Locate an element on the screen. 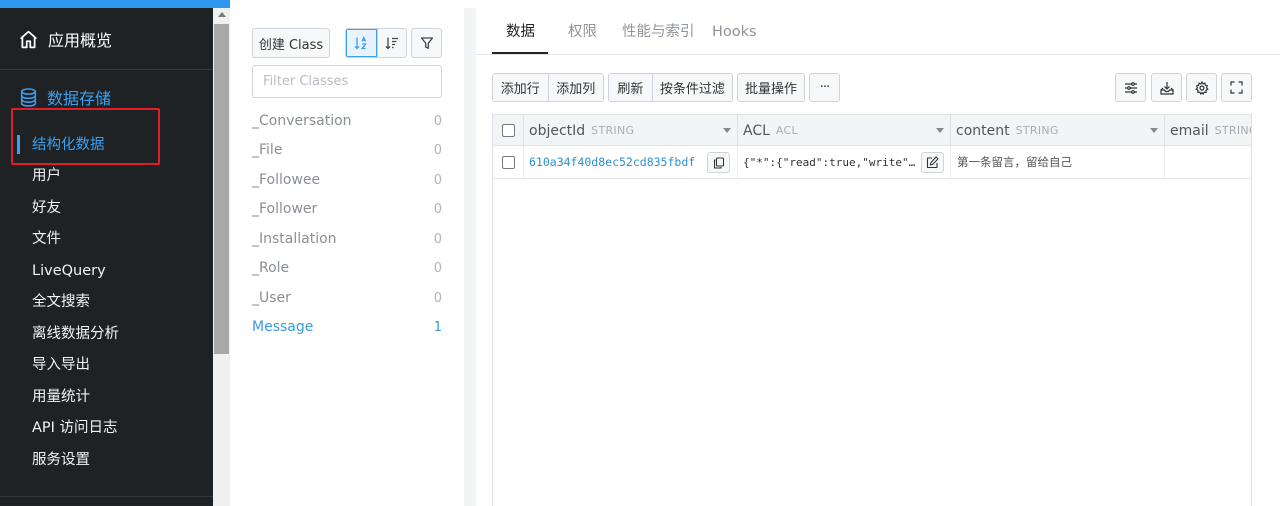 This screenshot has height=506, width=1280. settings-button is located at coordinates (1201, 87).